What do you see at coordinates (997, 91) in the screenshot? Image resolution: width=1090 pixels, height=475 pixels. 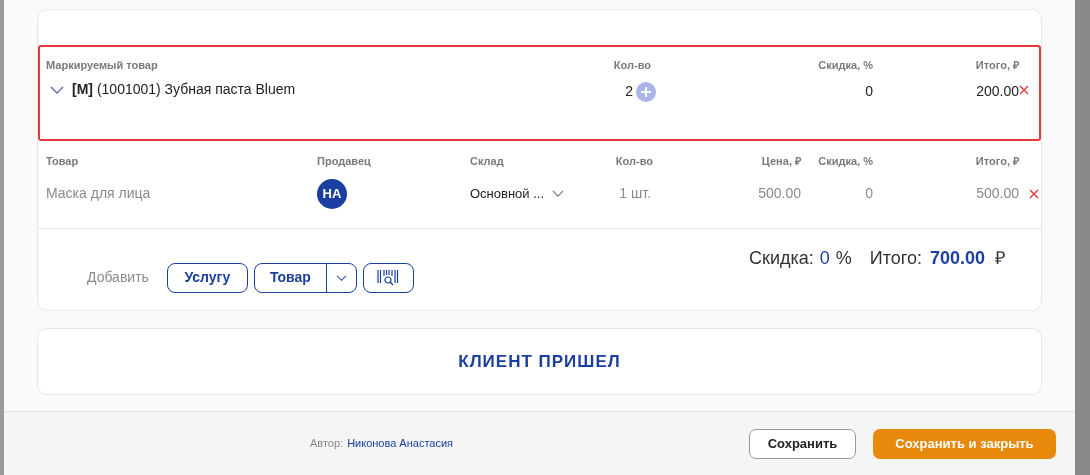 I see `total-value: 200.00` at bounding box center [997, 91].